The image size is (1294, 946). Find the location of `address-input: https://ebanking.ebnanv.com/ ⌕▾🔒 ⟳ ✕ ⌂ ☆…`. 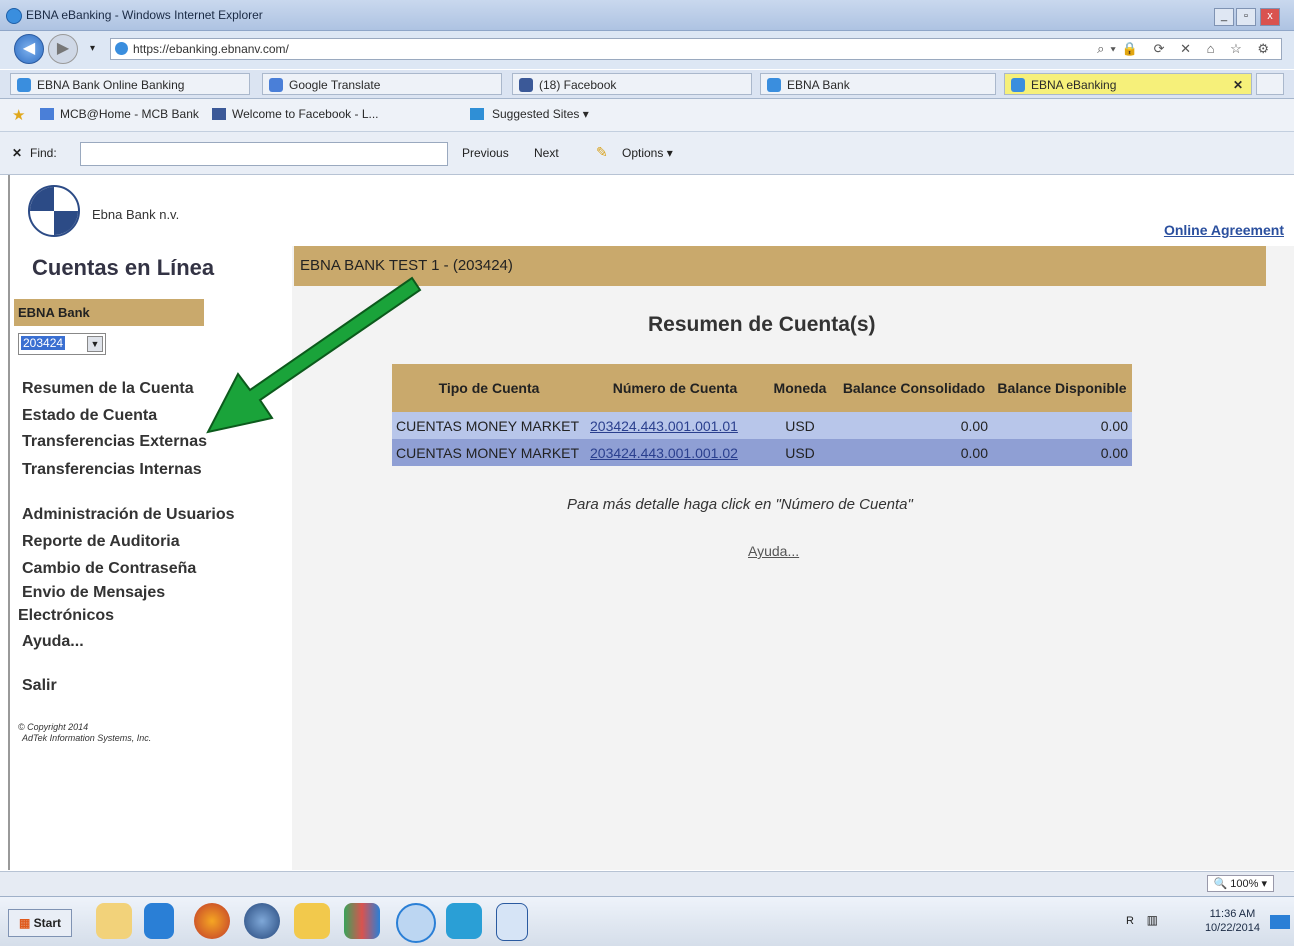

address-input: https://ebanking.ebnanv.com/ ⌕▾🔒 ⟳ ✕ ⌂ ☆… is located at coordinates (696, 49).